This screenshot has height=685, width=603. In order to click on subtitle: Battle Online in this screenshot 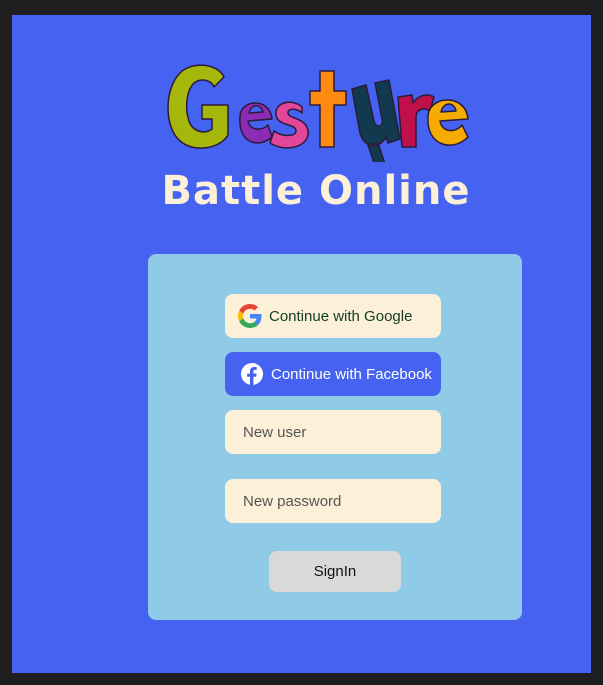, I will do `click(316, 191)`.